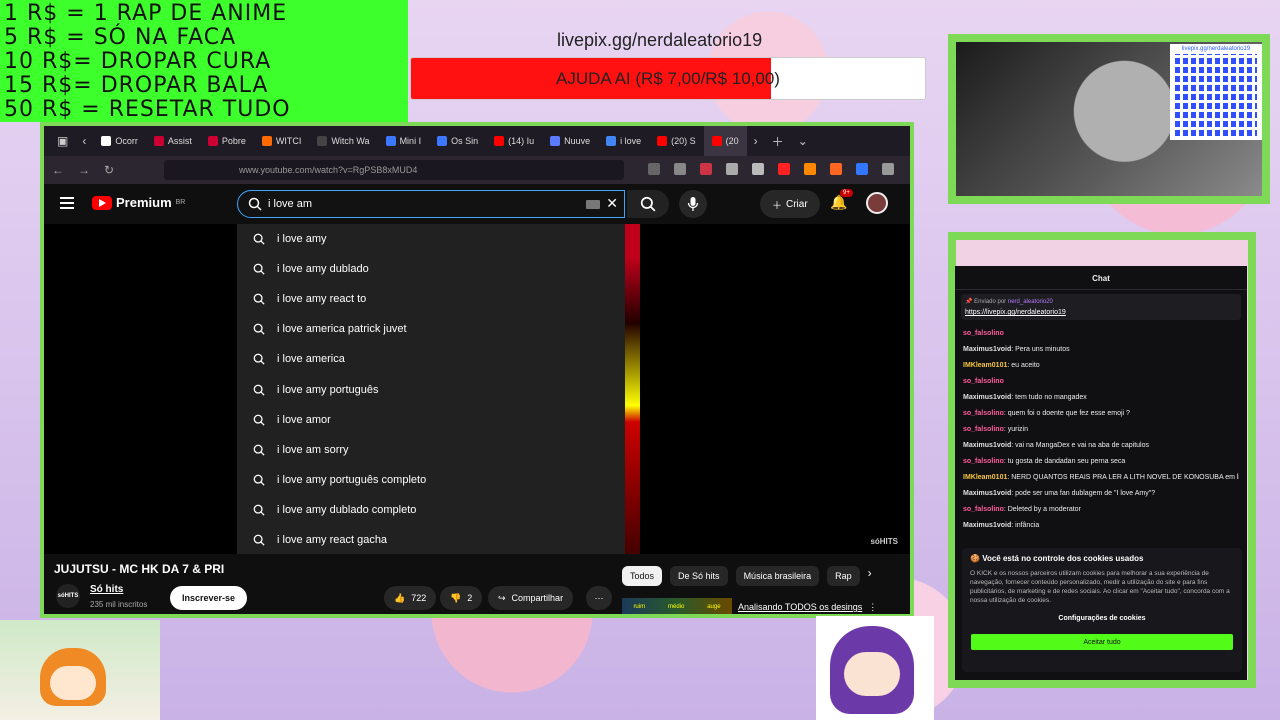 The height and width of the screenshot is (720, 1280). I want to click on browser-tab: (20, so click(725, 141).